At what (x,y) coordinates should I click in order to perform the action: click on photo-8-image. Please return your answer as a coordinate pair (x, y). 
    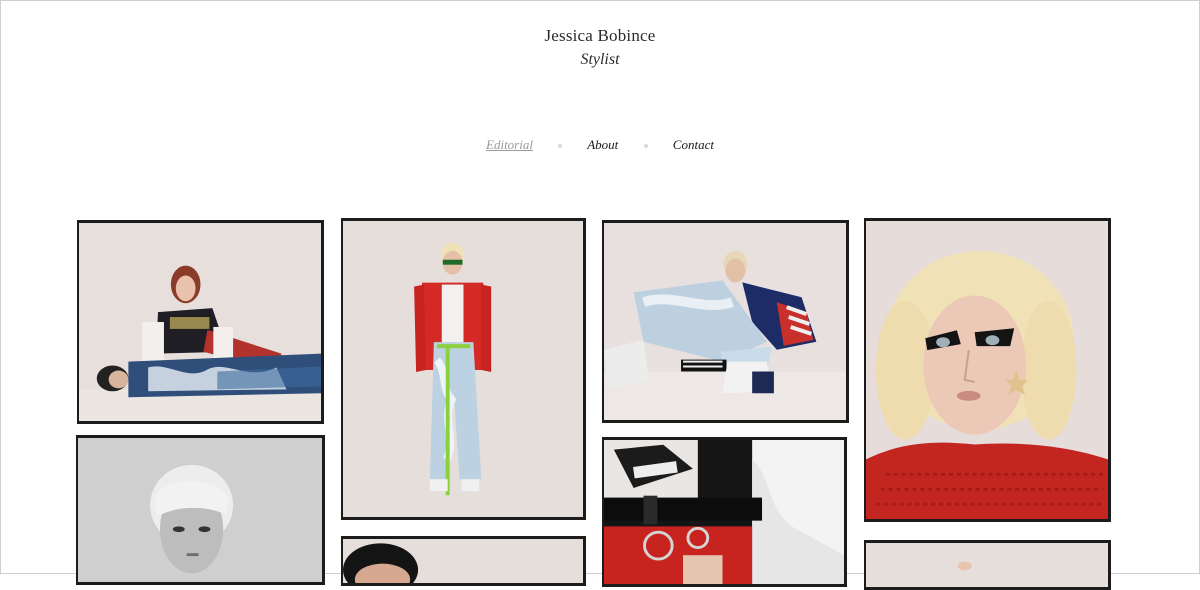
    Looking at the image, I should click on (987, 565).